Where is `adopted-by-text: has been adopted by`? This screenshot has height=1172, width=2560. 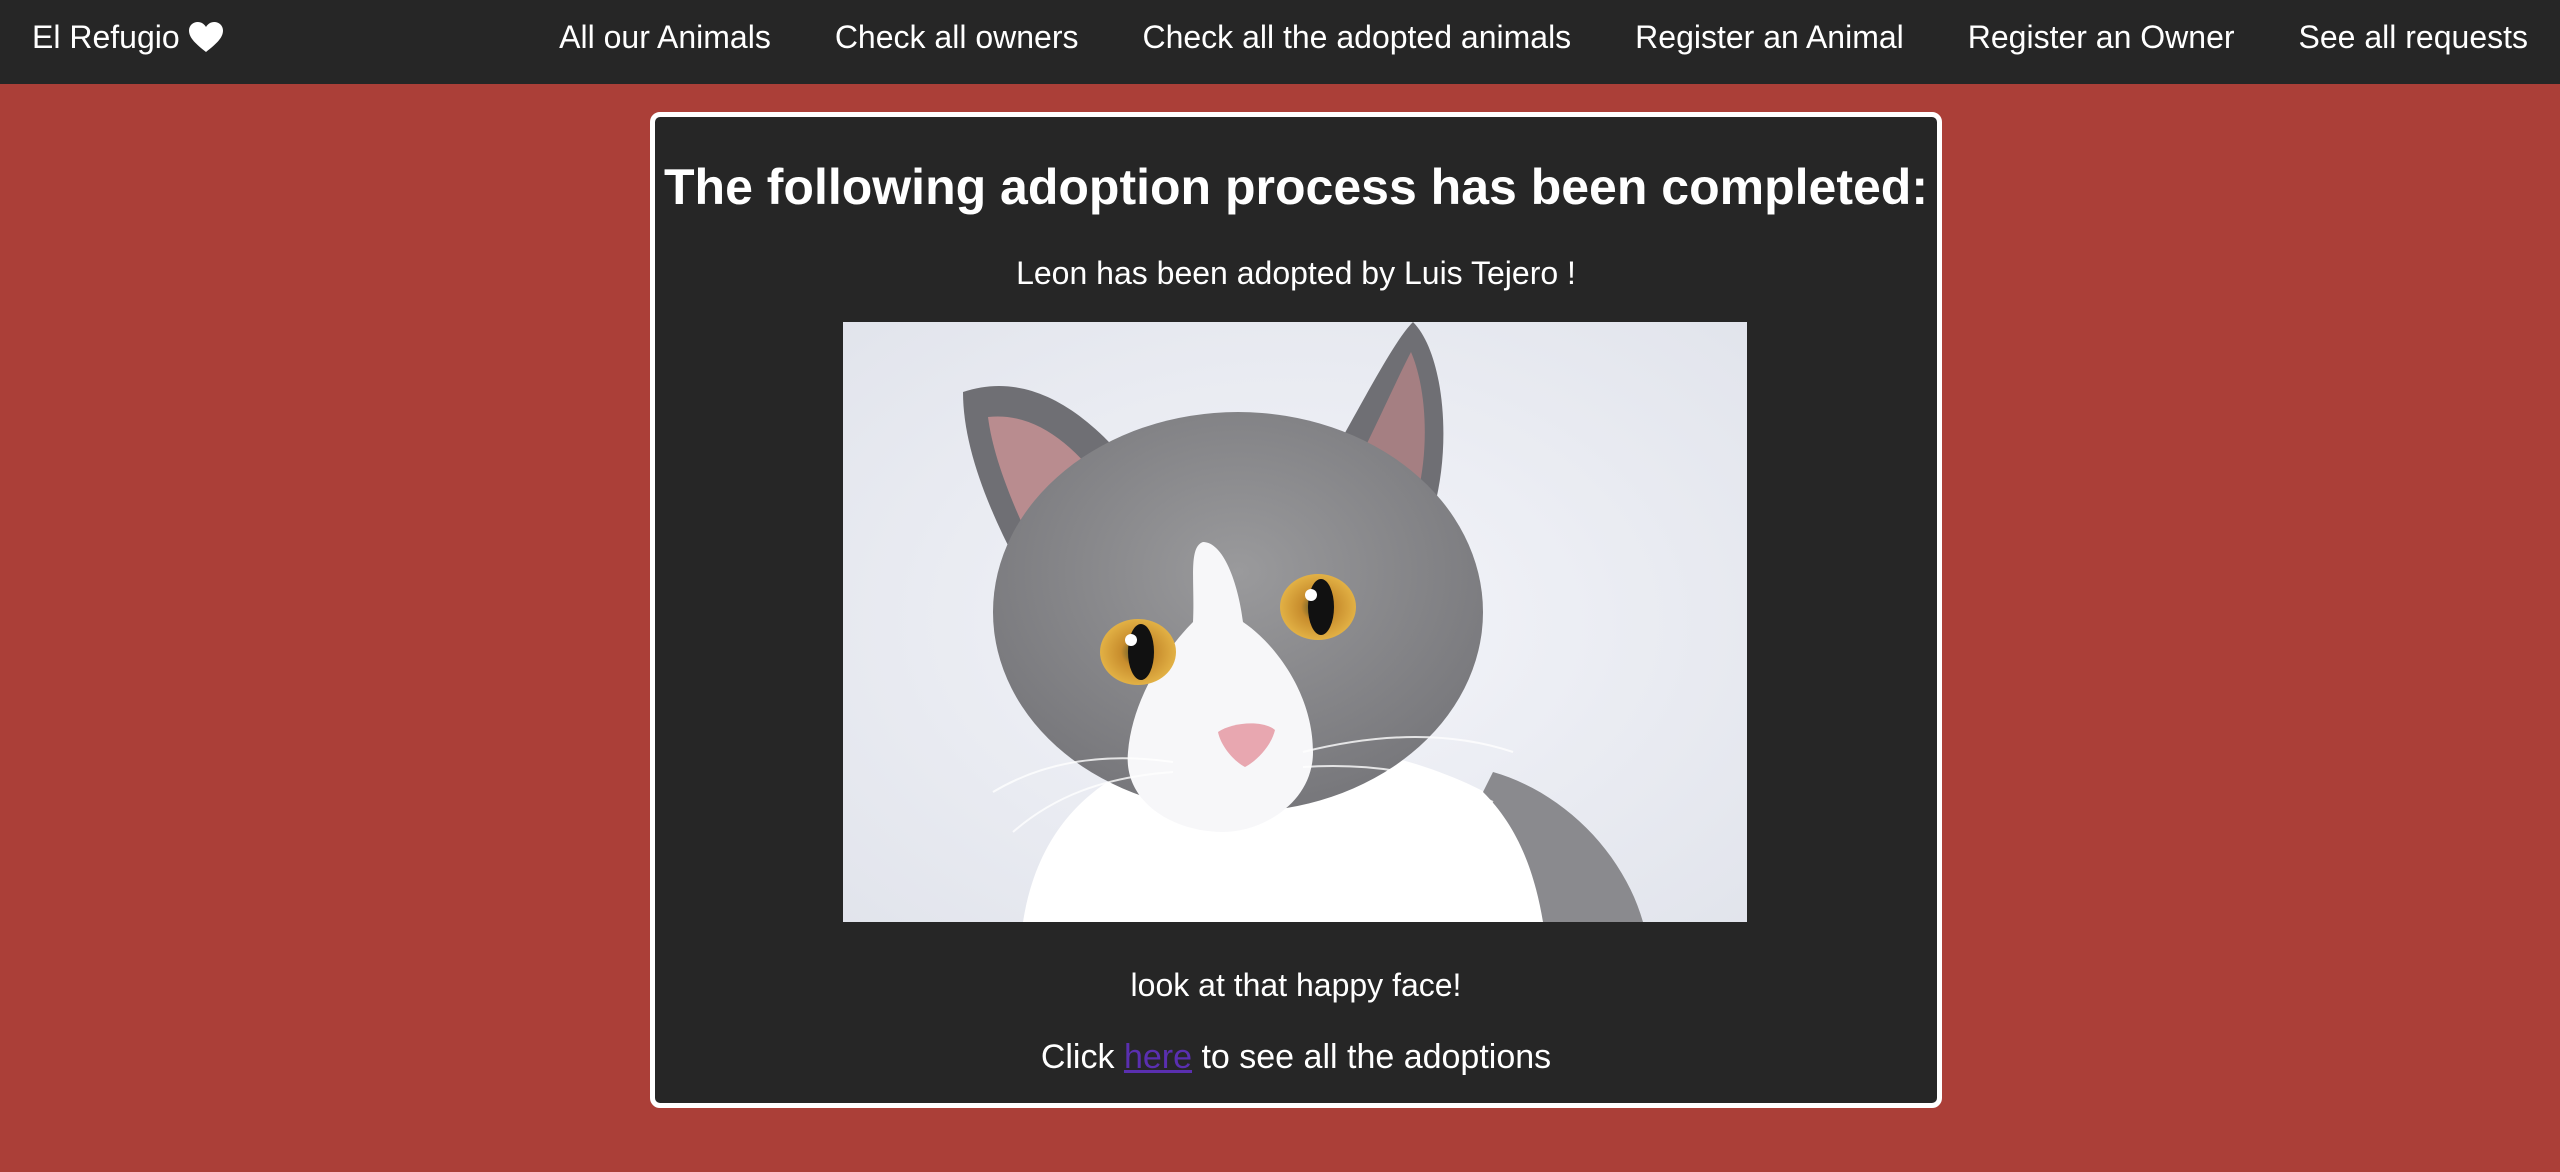
adopted-by-text: has been adopted by is located at coordinates (1246, 273).